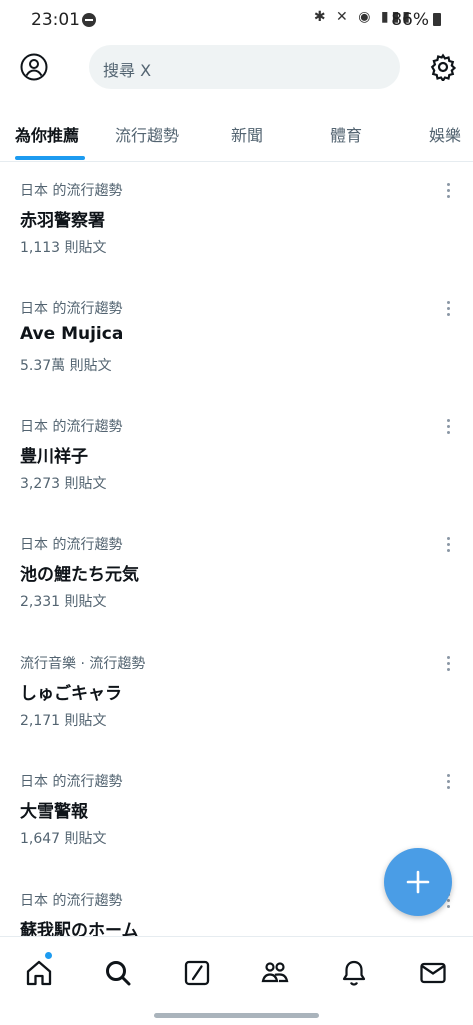 The width and height of the screenshot is (473, 1025). I want to click on search-icon, so click(118, 973).